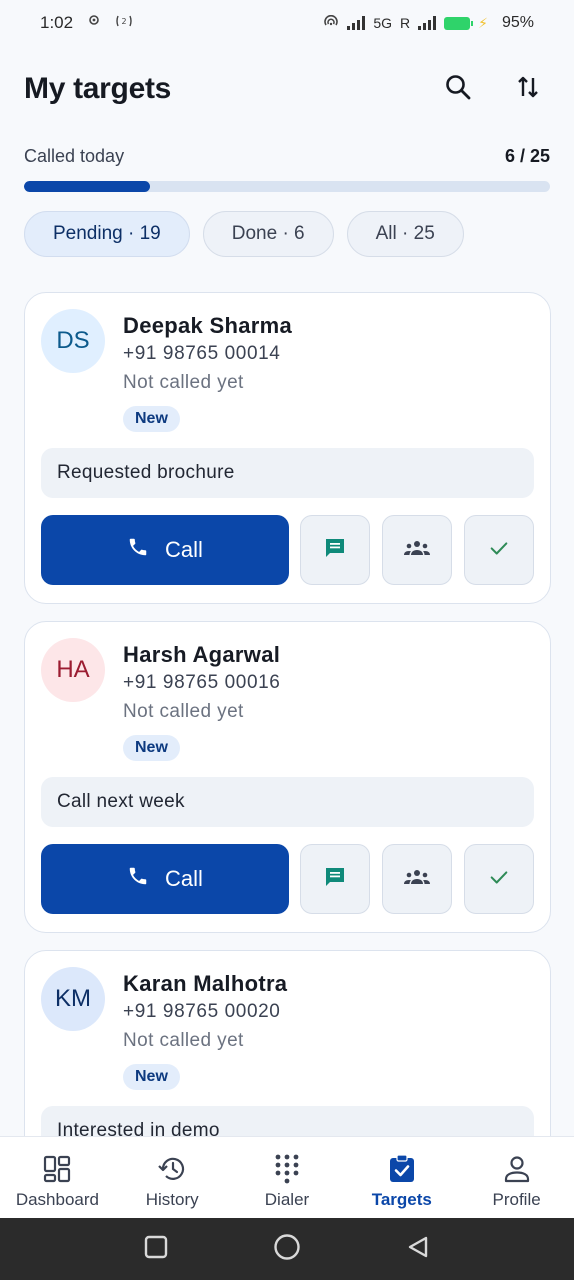 Image resolution: width=574 pixels, height=1280 pixels. What do you see at coordinates (356, 23) in the screenshot?
I see `signal-icon` at bounding box center [356, 23].